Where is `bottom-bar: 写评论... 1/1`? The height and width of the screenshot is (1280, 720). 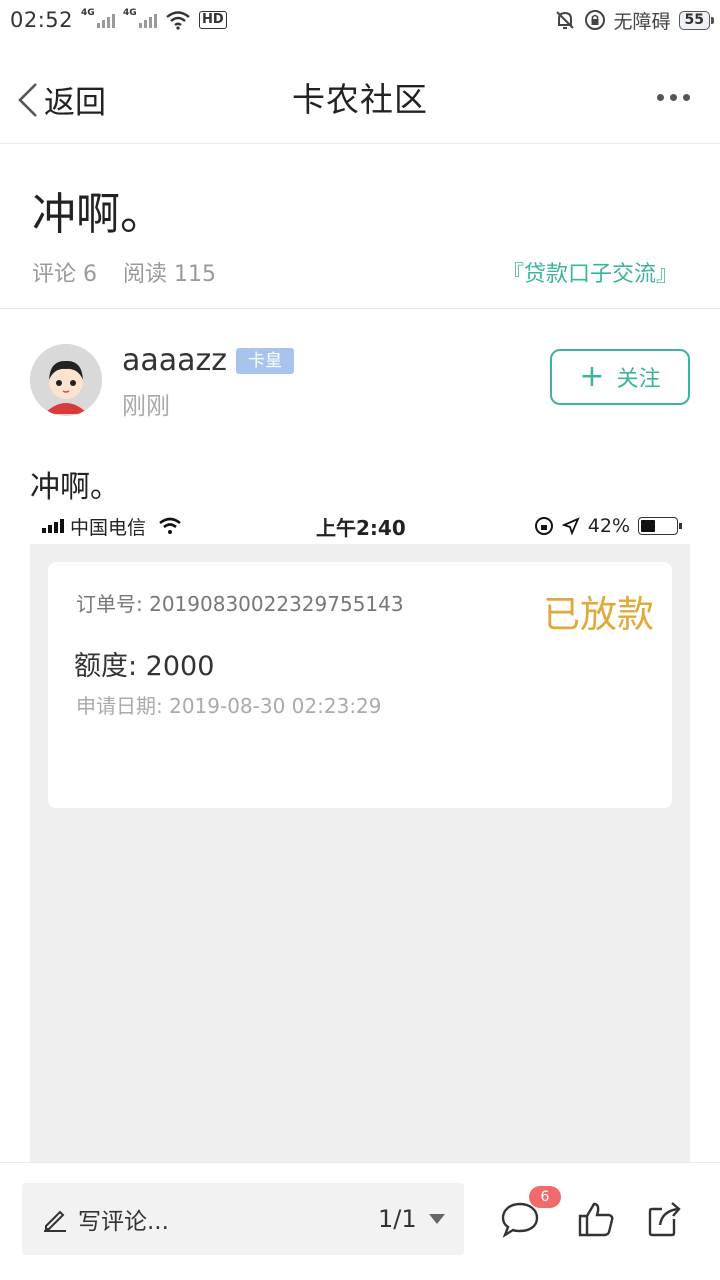 bottom-bar: 写评论... 1/1 is located at coordinates (360, 1221).